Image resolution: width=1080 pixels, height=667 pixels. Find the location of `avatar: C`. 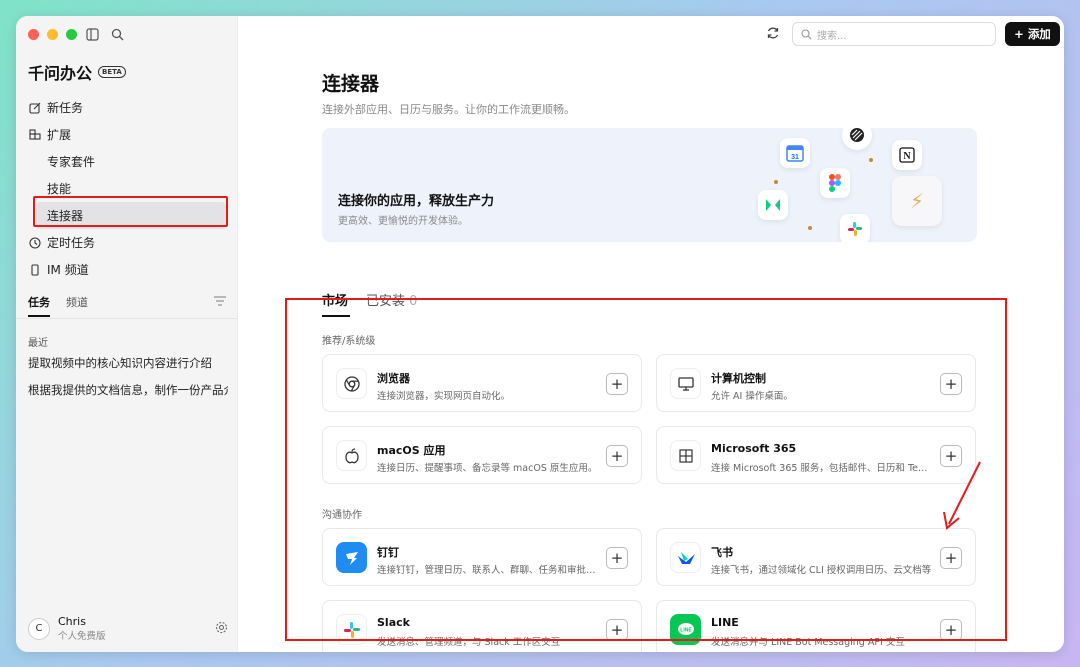

avatar: C is located at coordinates (39, 628).